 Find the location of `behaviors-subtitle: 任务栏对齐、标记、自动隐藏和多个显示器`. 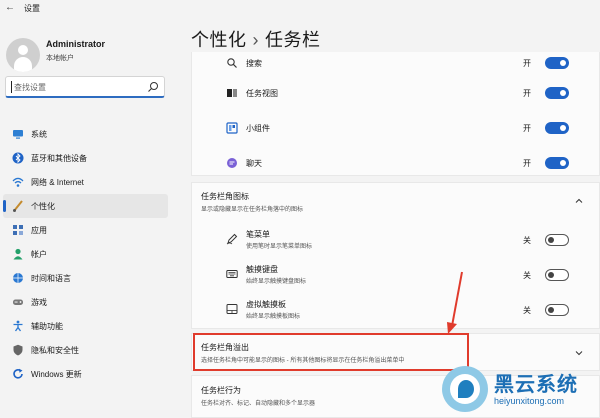

behaviors-subtitle: 任务栏对齐、标记、自动隐藏和多个显示器 is located at coordinates (258, 404).